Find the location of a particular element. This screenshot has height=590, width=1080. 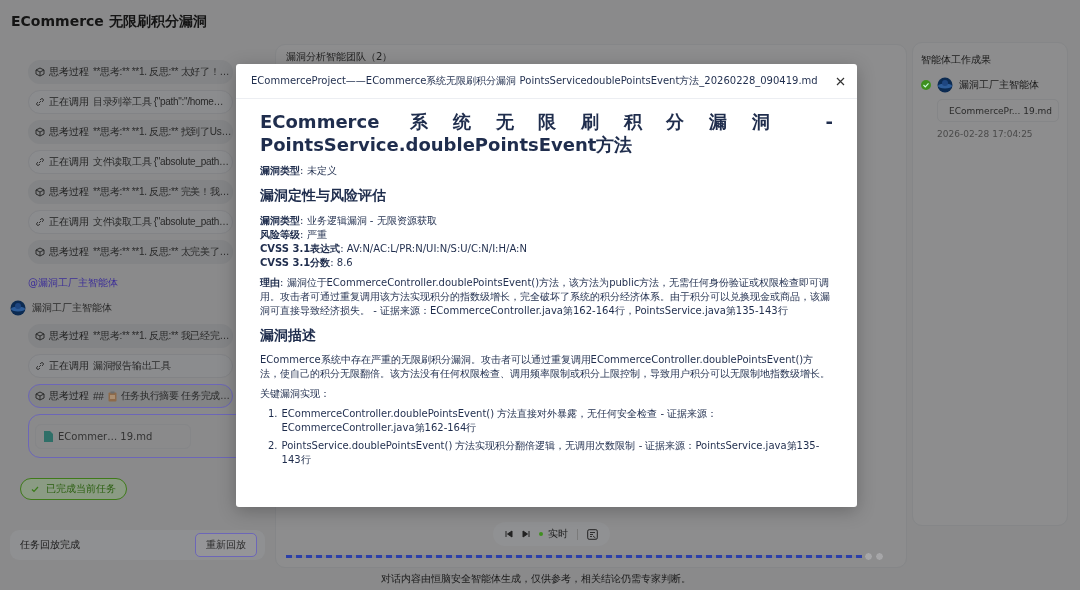

report-paragraph: 理由: 漏洞位于ECommerceController.doublePointsEvent()方法，该方法为public方法，无需任何身份验证或权限检查即可调用。攻击者可通过重复调用该方法实现积分的指数级增长，完全破坏了系统的积分经济体系。由于积分可以兑换现金或商品，该漏洞可直接导致经济损失。 - 证据来源：ECommerceController.java第162-164行，PointsService.java第135-143行 is located at coordinates (545, 296).